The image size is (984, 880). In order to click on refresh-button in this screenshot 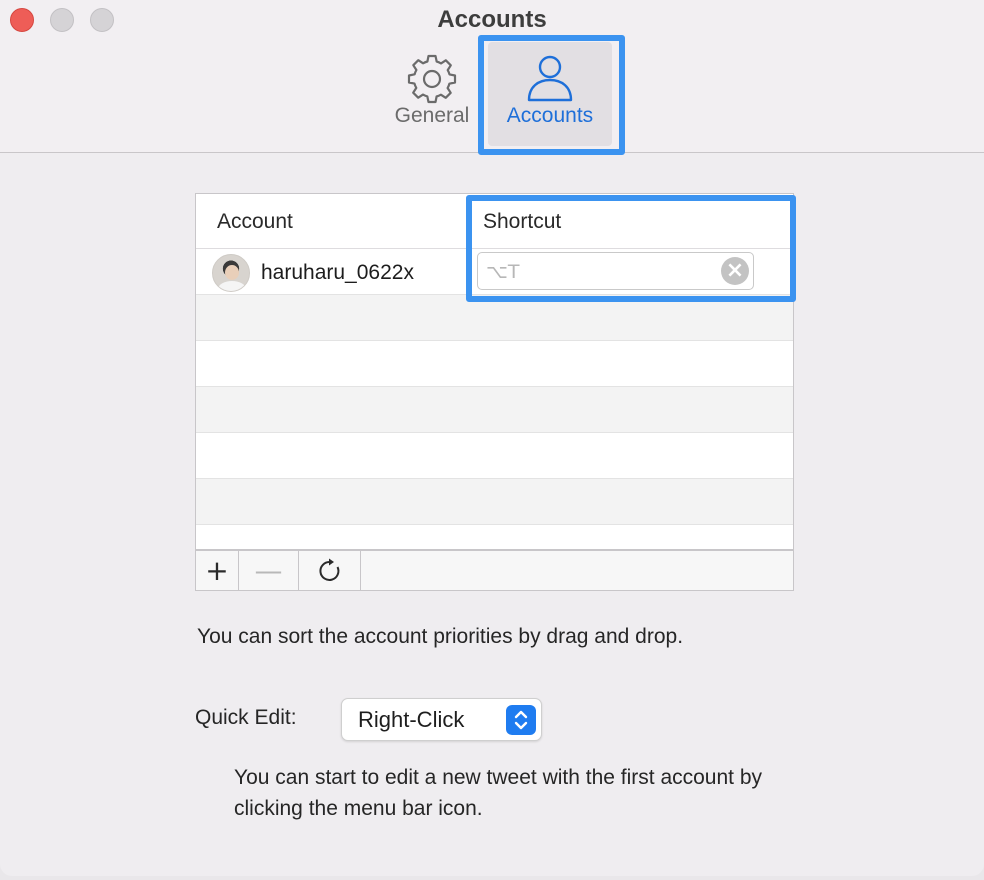, I will do `click(330, 570)`.